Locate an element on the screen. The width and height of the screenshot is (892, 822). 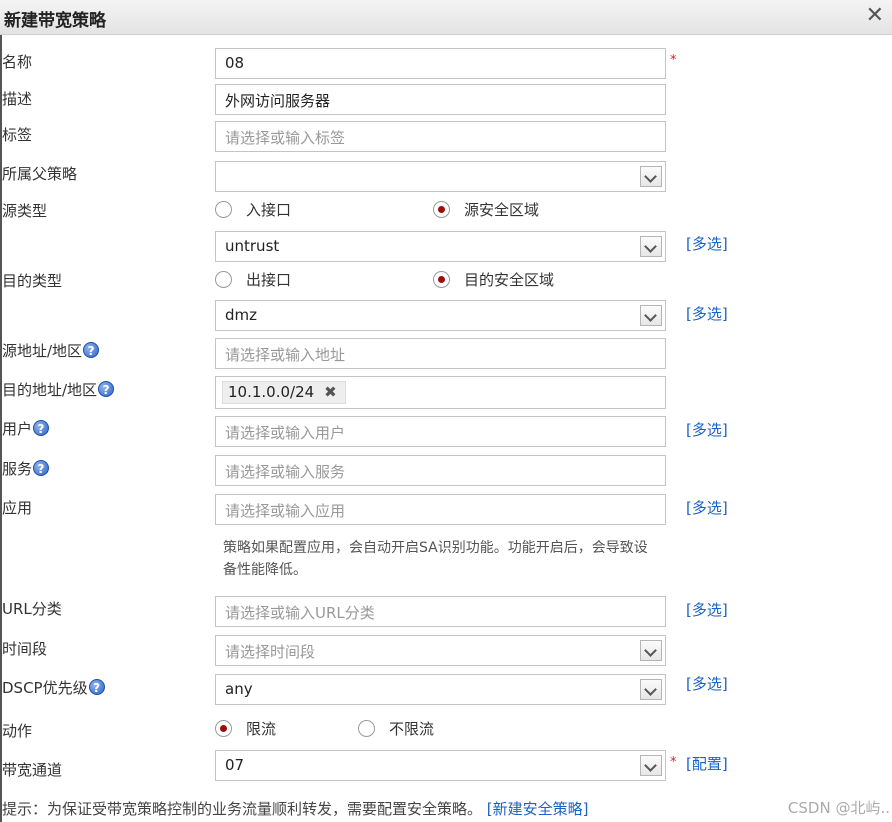
description-label: 描述 is located at coordinates (17, 99).